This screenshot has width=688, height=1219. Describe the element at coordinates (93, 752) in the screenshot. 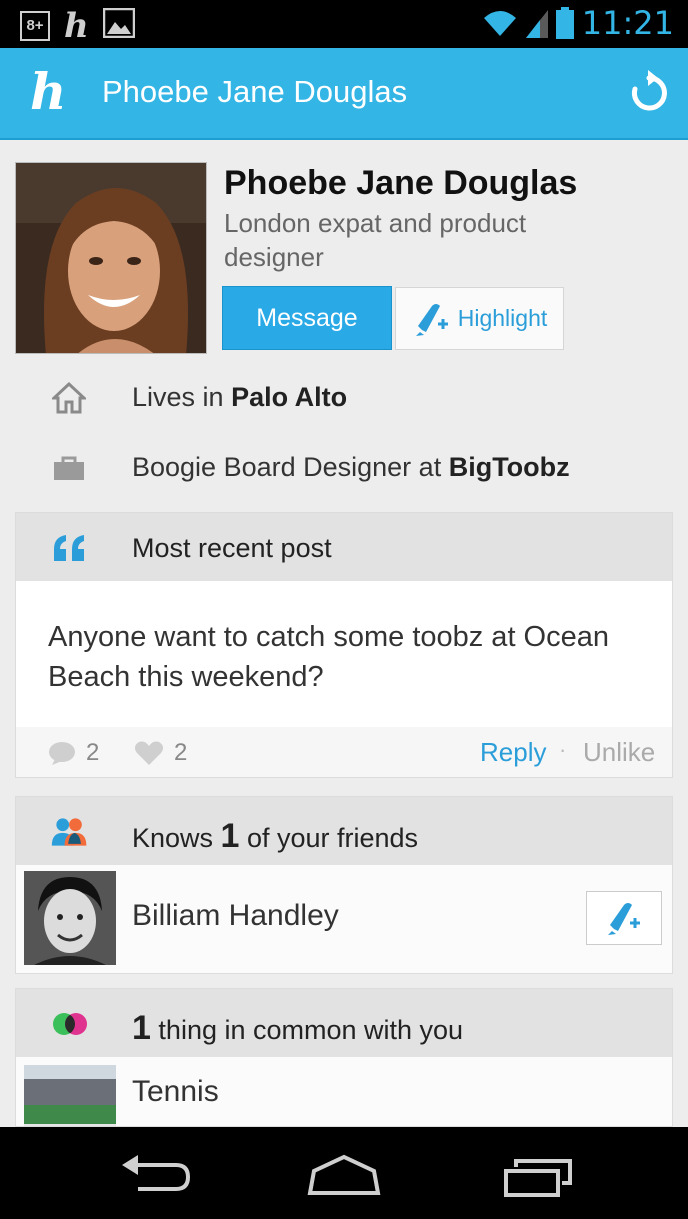

I see `comment-count-value: 2` at that location.